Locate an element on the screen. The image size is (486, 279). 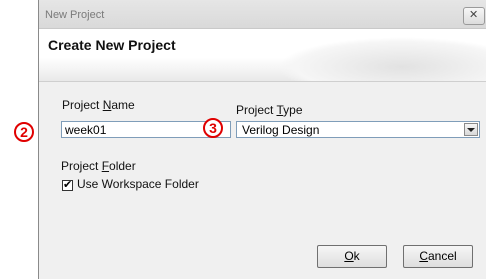
chevron-down-icon is located at coordinates (471, 130).